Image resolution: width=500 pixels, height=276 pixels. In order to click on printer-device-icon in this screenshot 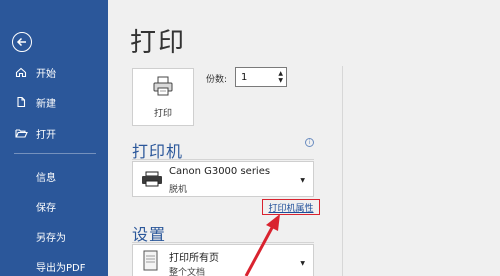, I will do `click(152, 181)`.